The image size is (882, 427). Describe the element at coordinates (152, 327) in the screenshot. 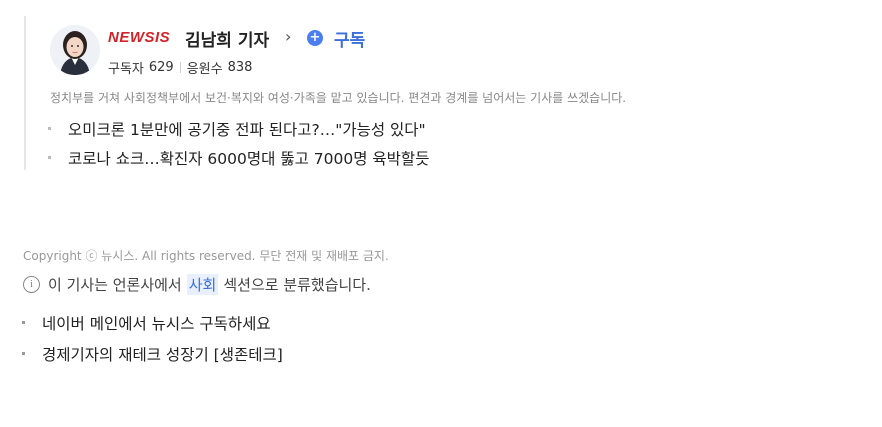

I see `promo-link: 네이버 메인에서 뉴시스 구독하세요` at that location.